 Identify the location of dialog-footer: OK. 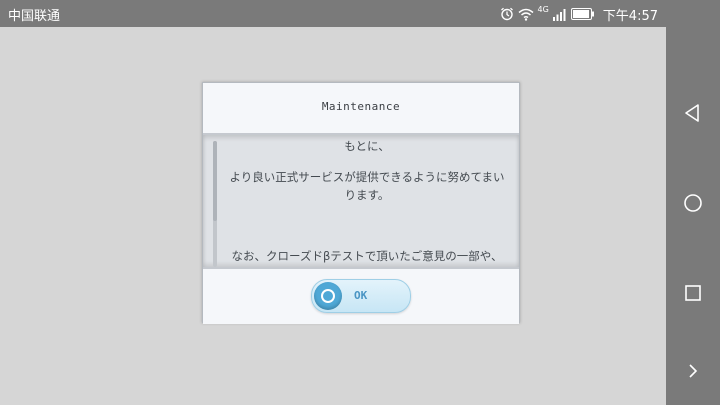
(361, 295).